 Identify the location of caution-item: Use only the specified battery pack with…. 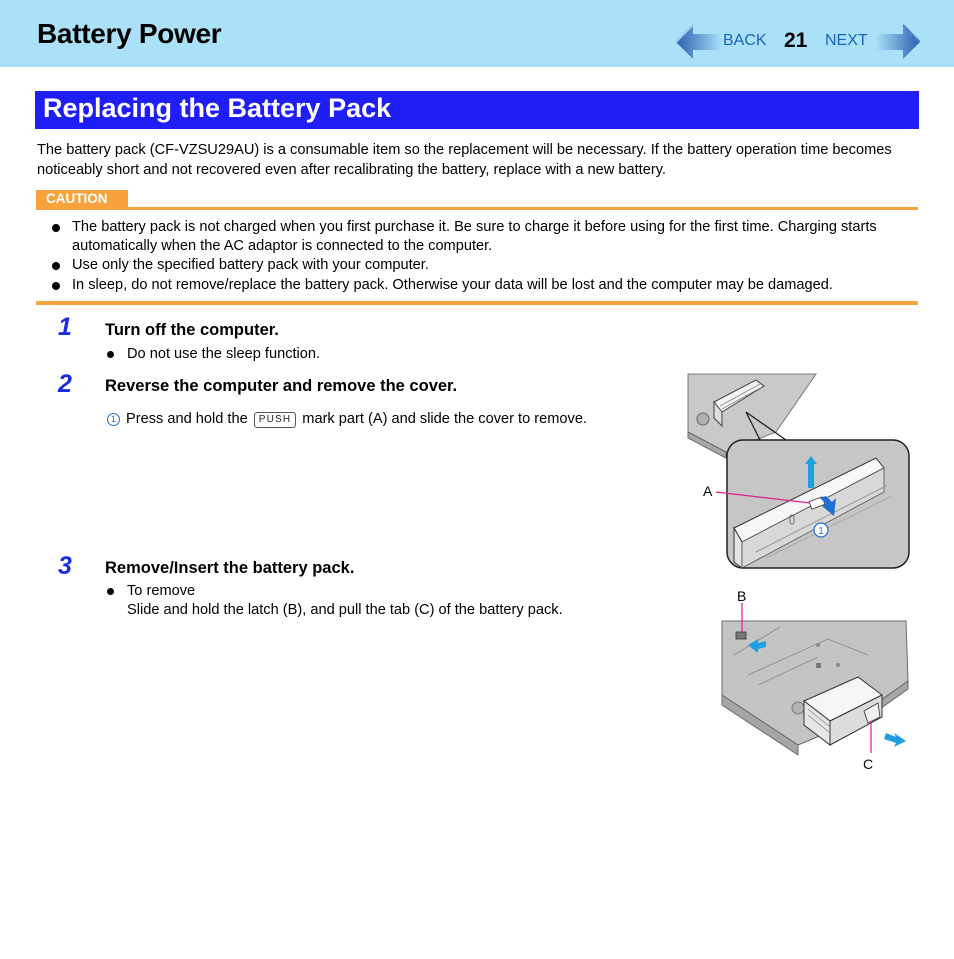
(477, 265).